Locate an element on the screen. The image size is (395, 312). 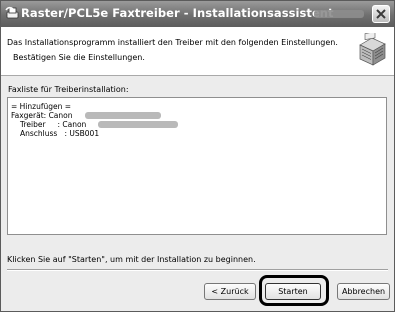
printer-icon is located at coordinates (372, 51).